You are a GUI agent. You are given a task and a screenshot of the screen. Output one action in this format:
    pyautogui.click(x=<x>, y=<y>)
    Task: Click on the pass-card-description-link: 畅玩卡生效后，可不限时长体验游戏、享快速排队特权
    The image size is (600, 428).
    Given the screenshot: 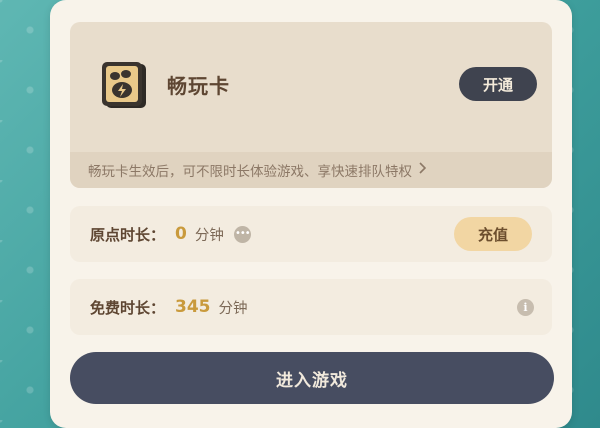 What is the action you would take?
    pyautogui.click(x=311, y=170)
    